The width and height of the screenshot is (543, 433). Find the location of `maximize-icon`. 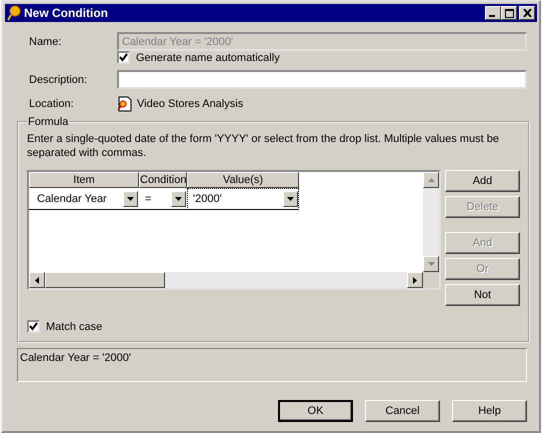

maximize-icon is located at coordinates (509, 13).